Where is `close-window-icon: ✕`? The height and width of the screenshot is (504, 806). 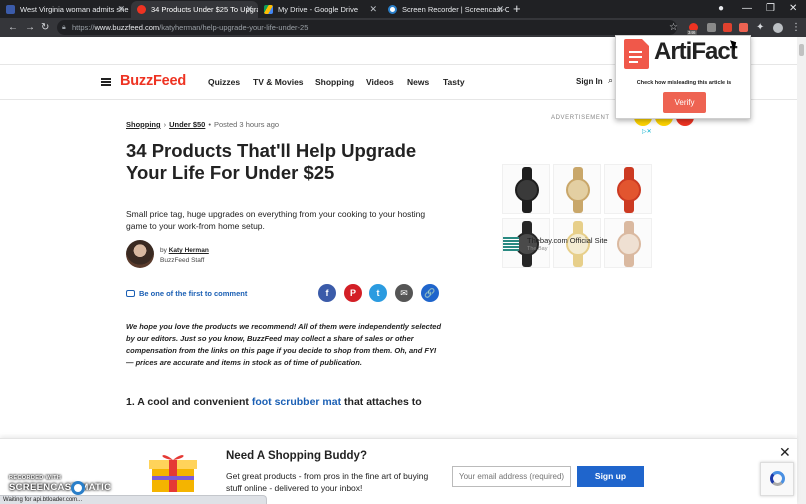
close-window-icon: ✕ is located at coordinates (793, 9).